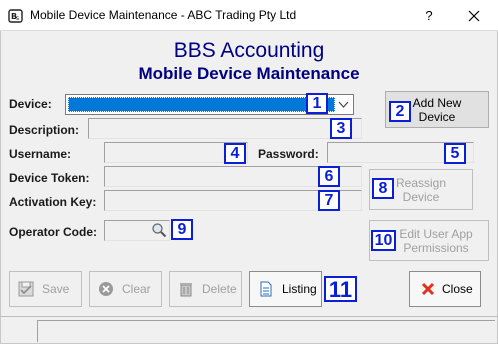 The height and width of the screenshot is (344, 498). I want to click on callout-4: 4, so click(235, 153).